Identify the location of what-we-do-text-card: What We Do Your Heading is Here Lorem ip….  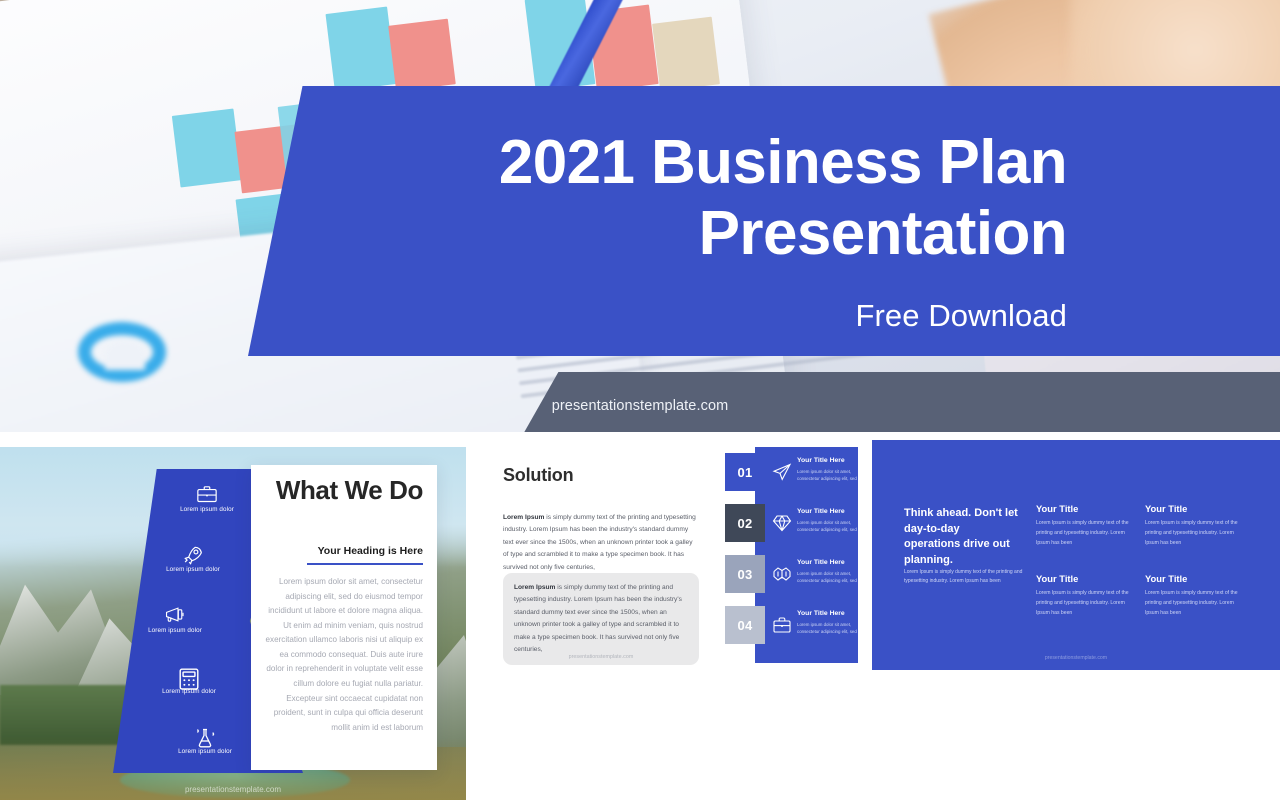
(344, 617).